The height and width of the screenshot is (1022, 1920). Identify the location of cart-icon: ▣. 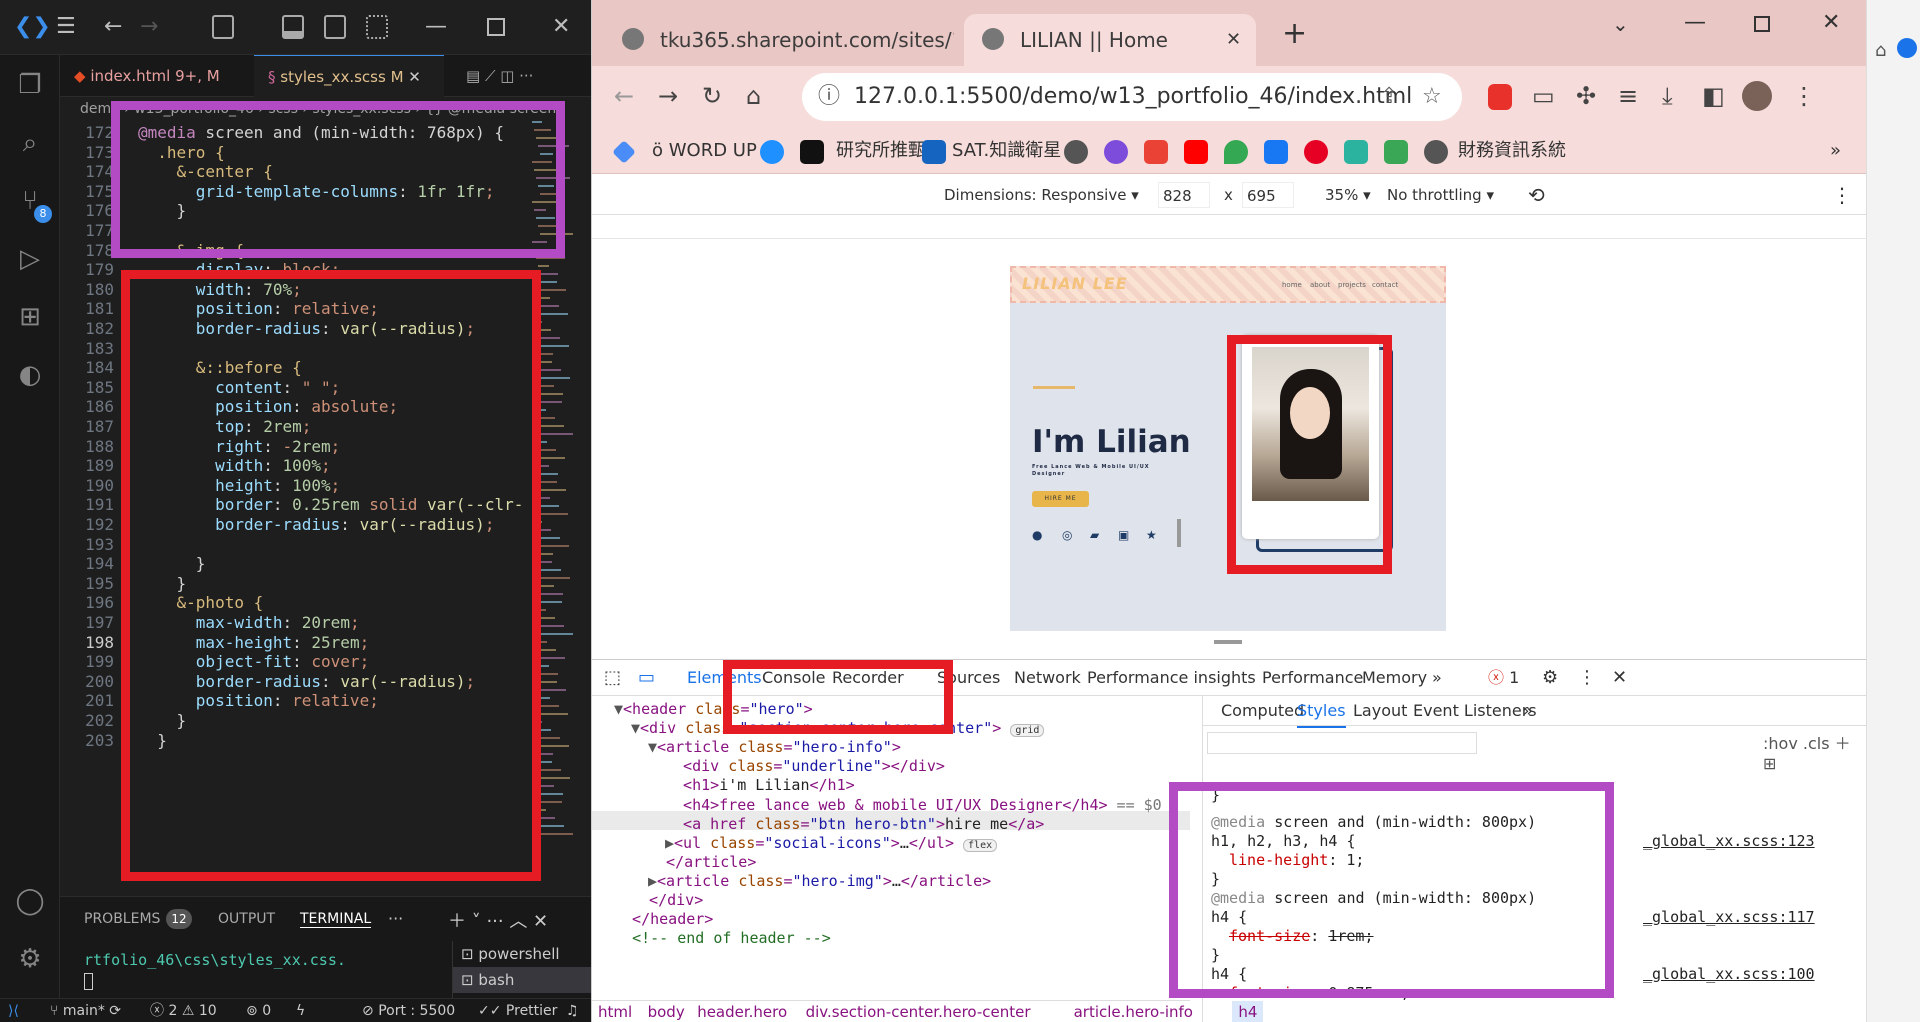
(1123, 535).